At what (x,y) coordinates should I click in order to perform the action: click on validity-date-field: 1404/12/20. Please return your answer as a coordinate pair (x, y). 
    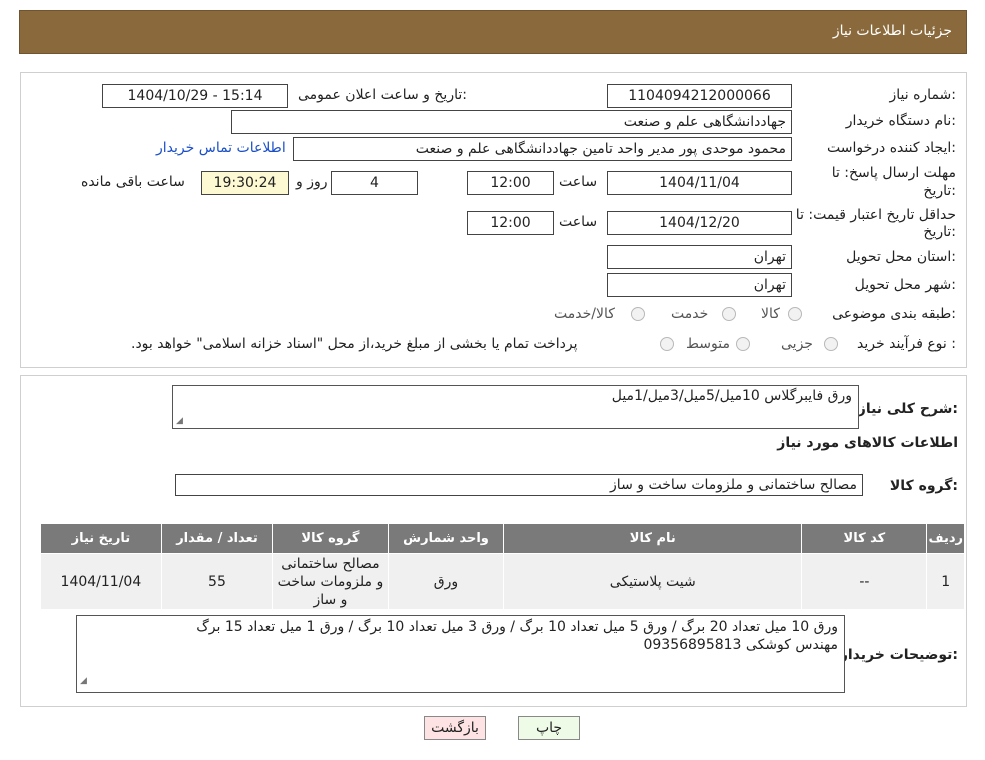
    Looking at the image, I should click on (699, 223).